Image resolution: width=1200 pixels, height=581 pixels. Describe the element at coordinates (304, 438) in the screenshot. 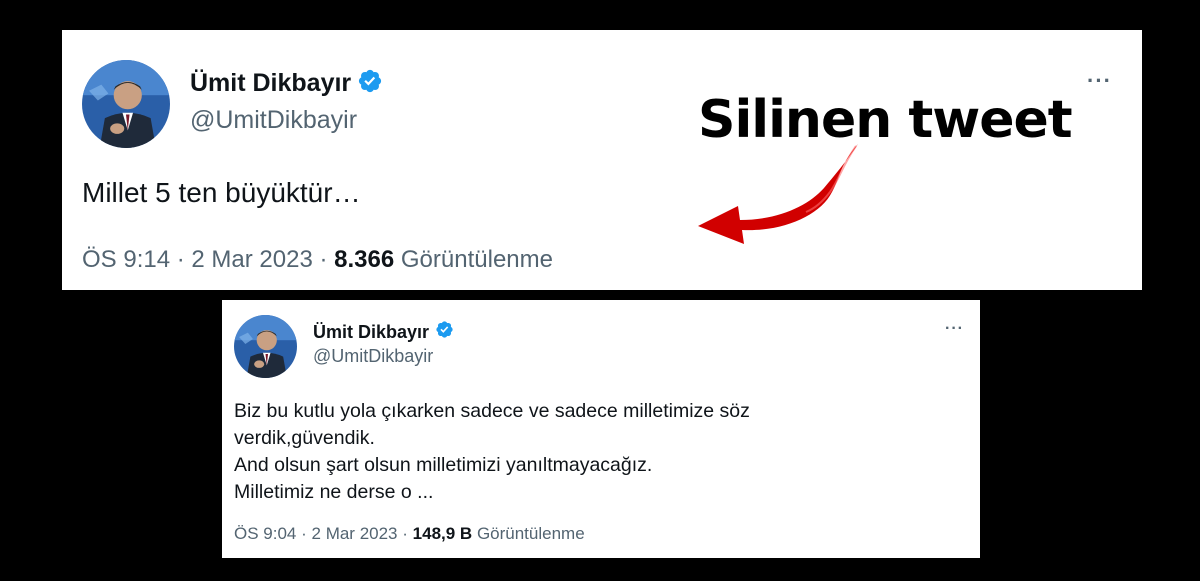

I see `tweet-text-line: verdik,güvendik.` at that location.